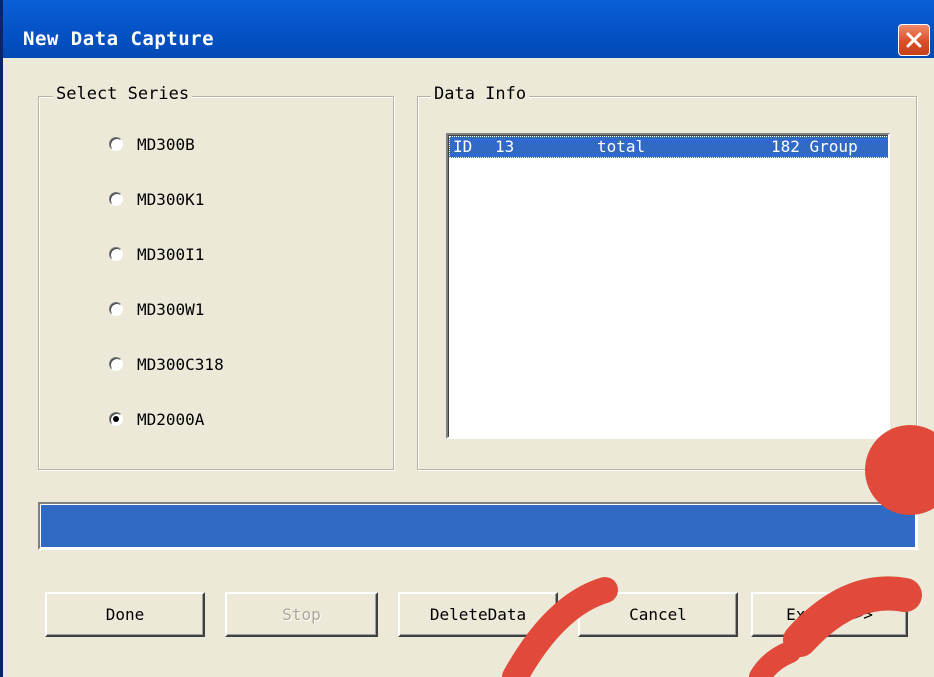 This screenshot has height=677, width=934. What do you see at coordinates (171, 199) in the screenshot?
I see `radio-label: MD300K1` at bounding box center [171, 199].